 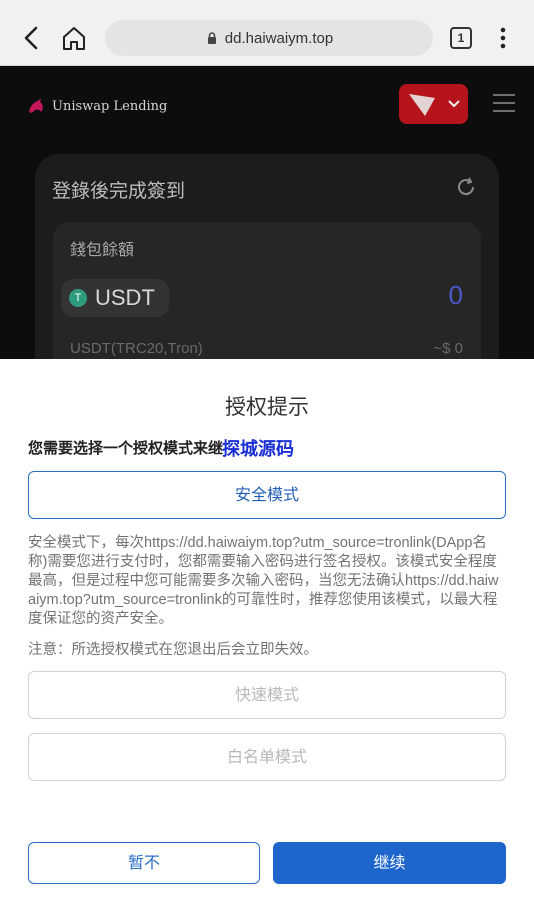 What do you see at coordinates (267, 757) in the screenshot?
I see `whitelist-mode-button: 白名单模式` at bounding box center [267, 757].